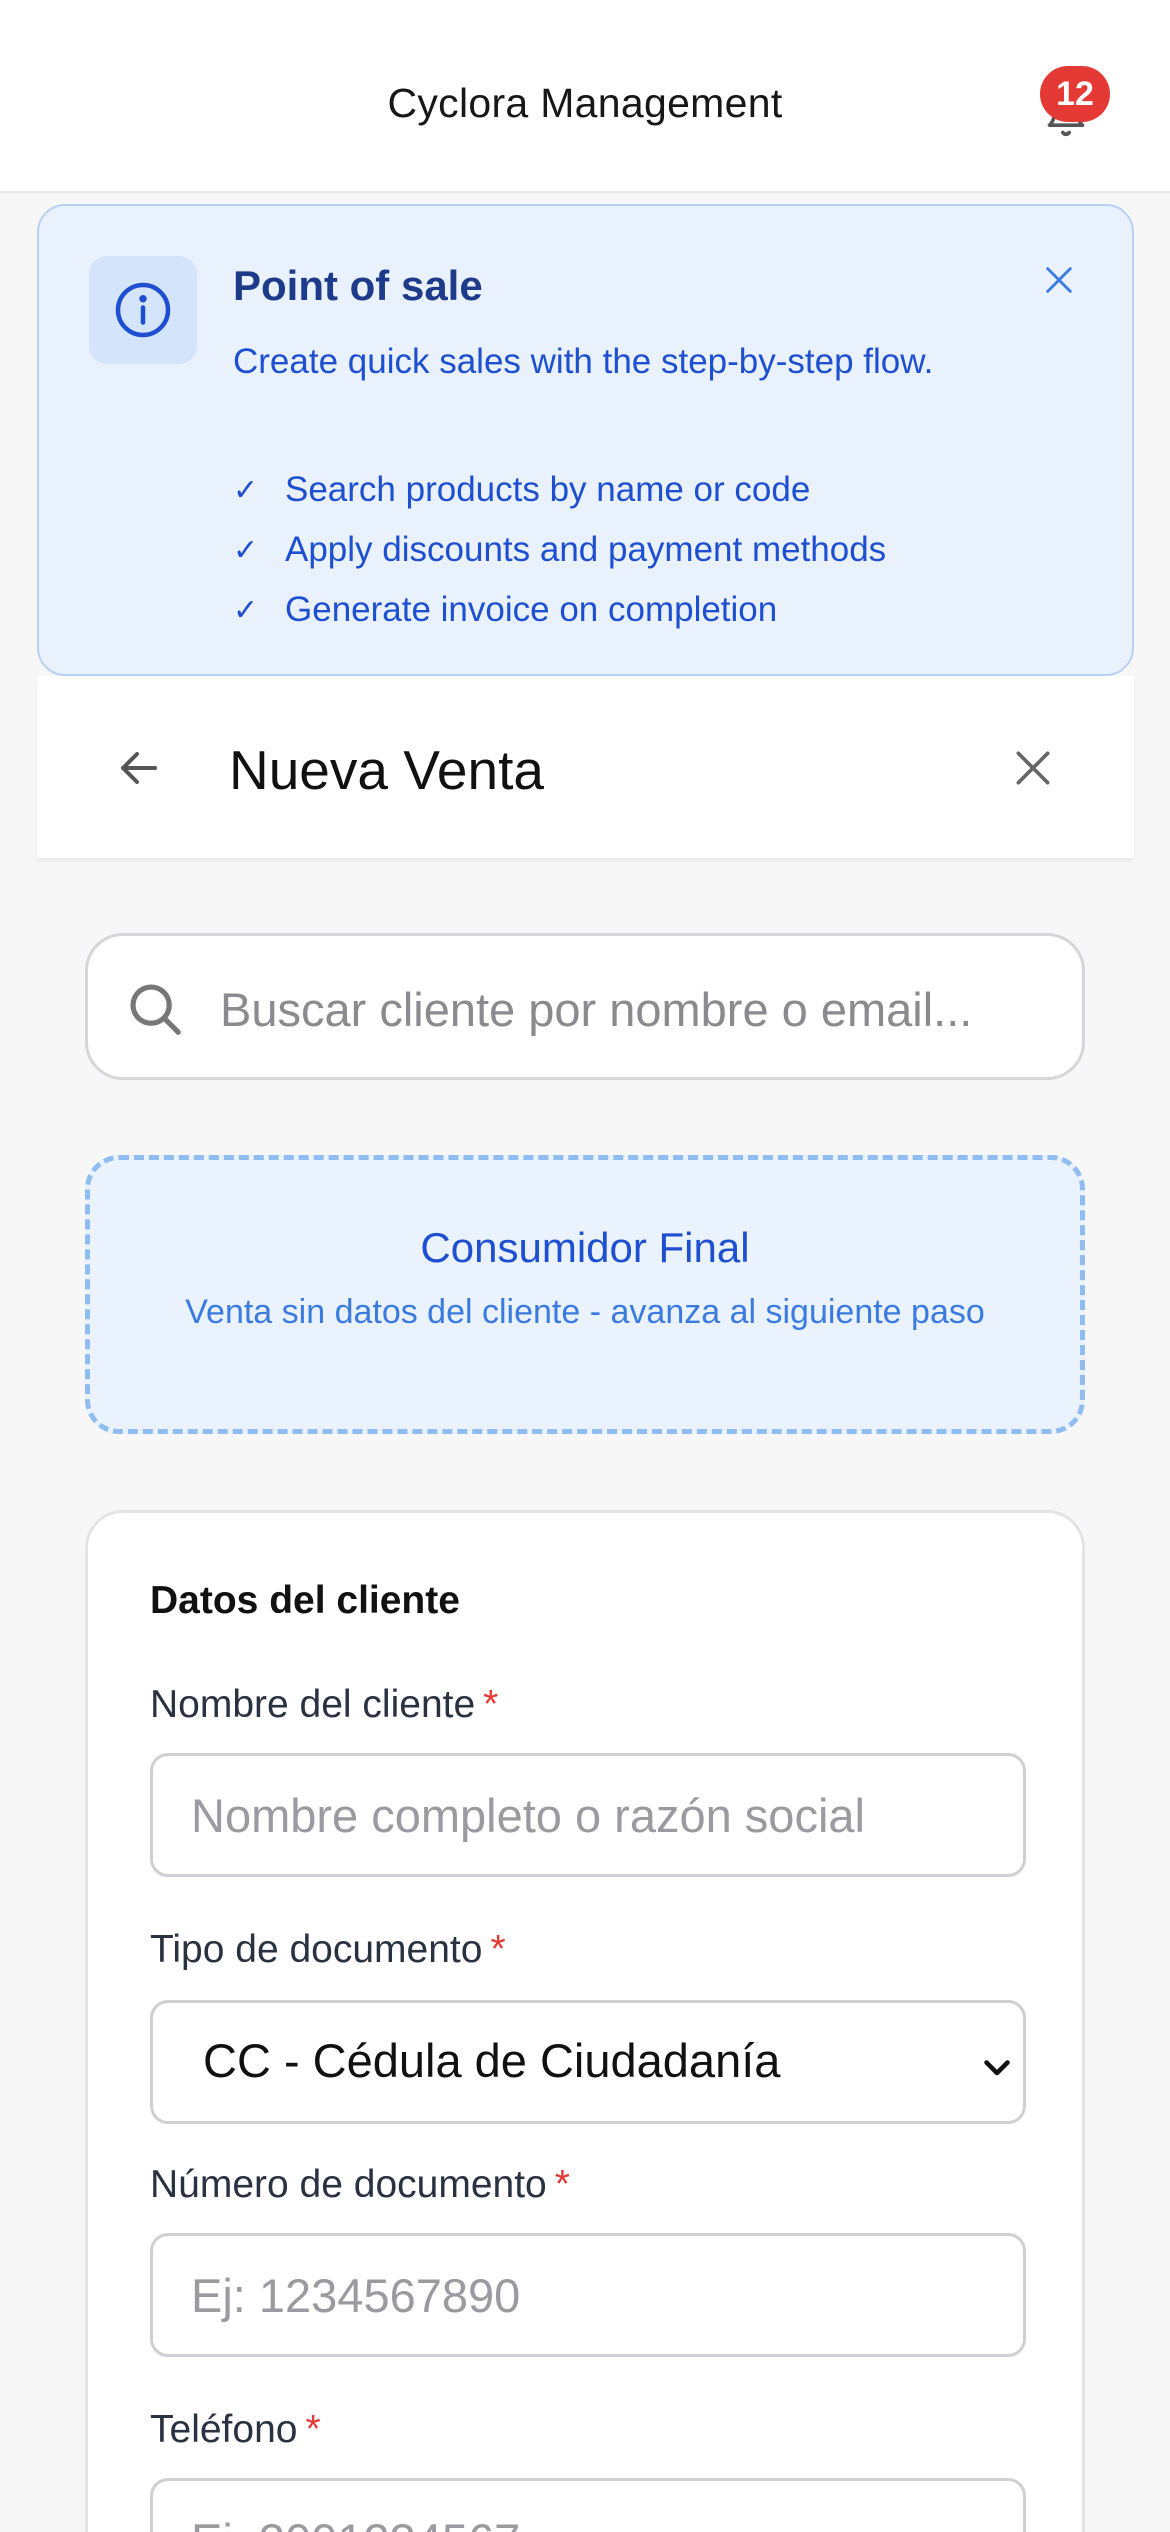  I want to click on doc-type-value: CC - Cédula de Ciudadanía, so click(492, 2060).